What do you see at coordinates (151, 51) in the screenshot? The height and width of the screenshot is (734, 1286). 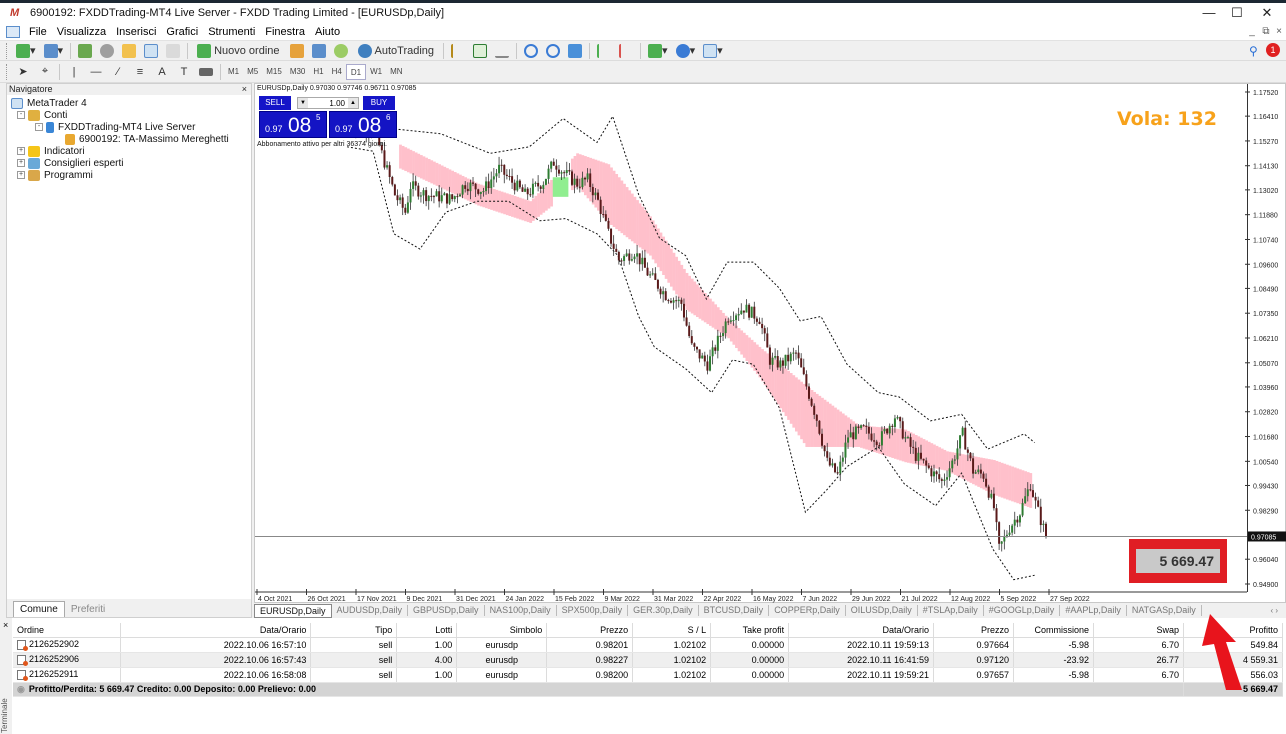 I see `terminal-button` at bounding box center [151, 51].